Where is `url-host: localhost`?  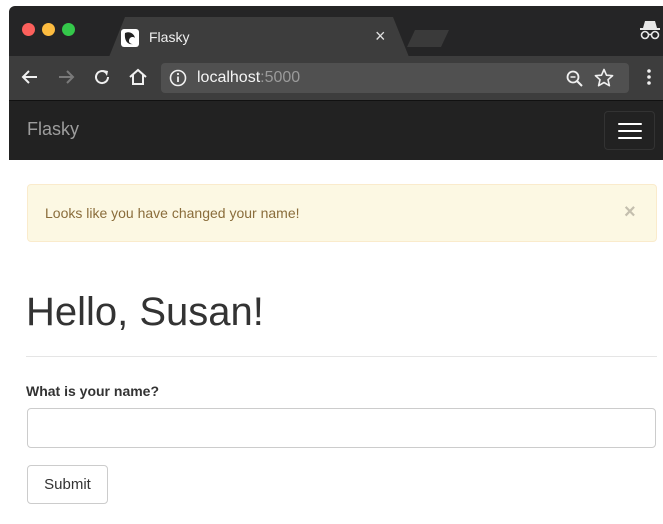 url-host: localhost is located at coordinates (229, 77).